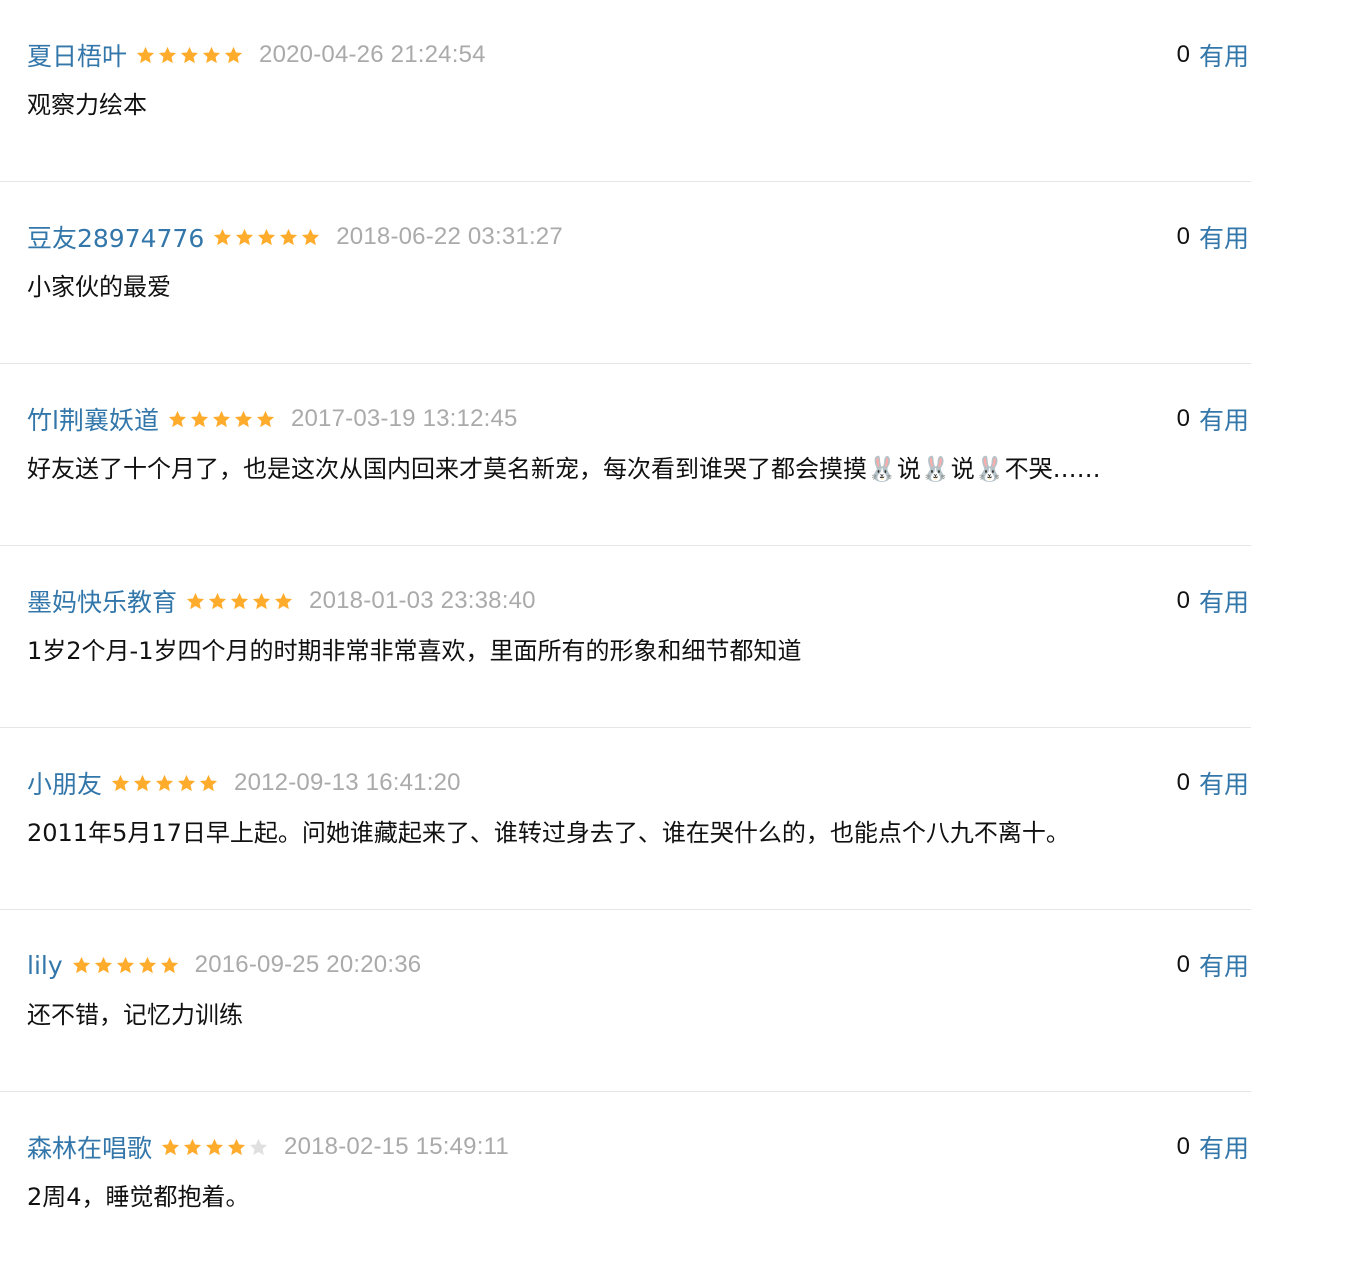 Image resolution: width=1354 pixels, height=1274 pixels. Describe the element at coordinates (256, 55) in the screenshot. I see `comment-header: 夏日梧叶 2020-04-26 21:24:54` at that location.